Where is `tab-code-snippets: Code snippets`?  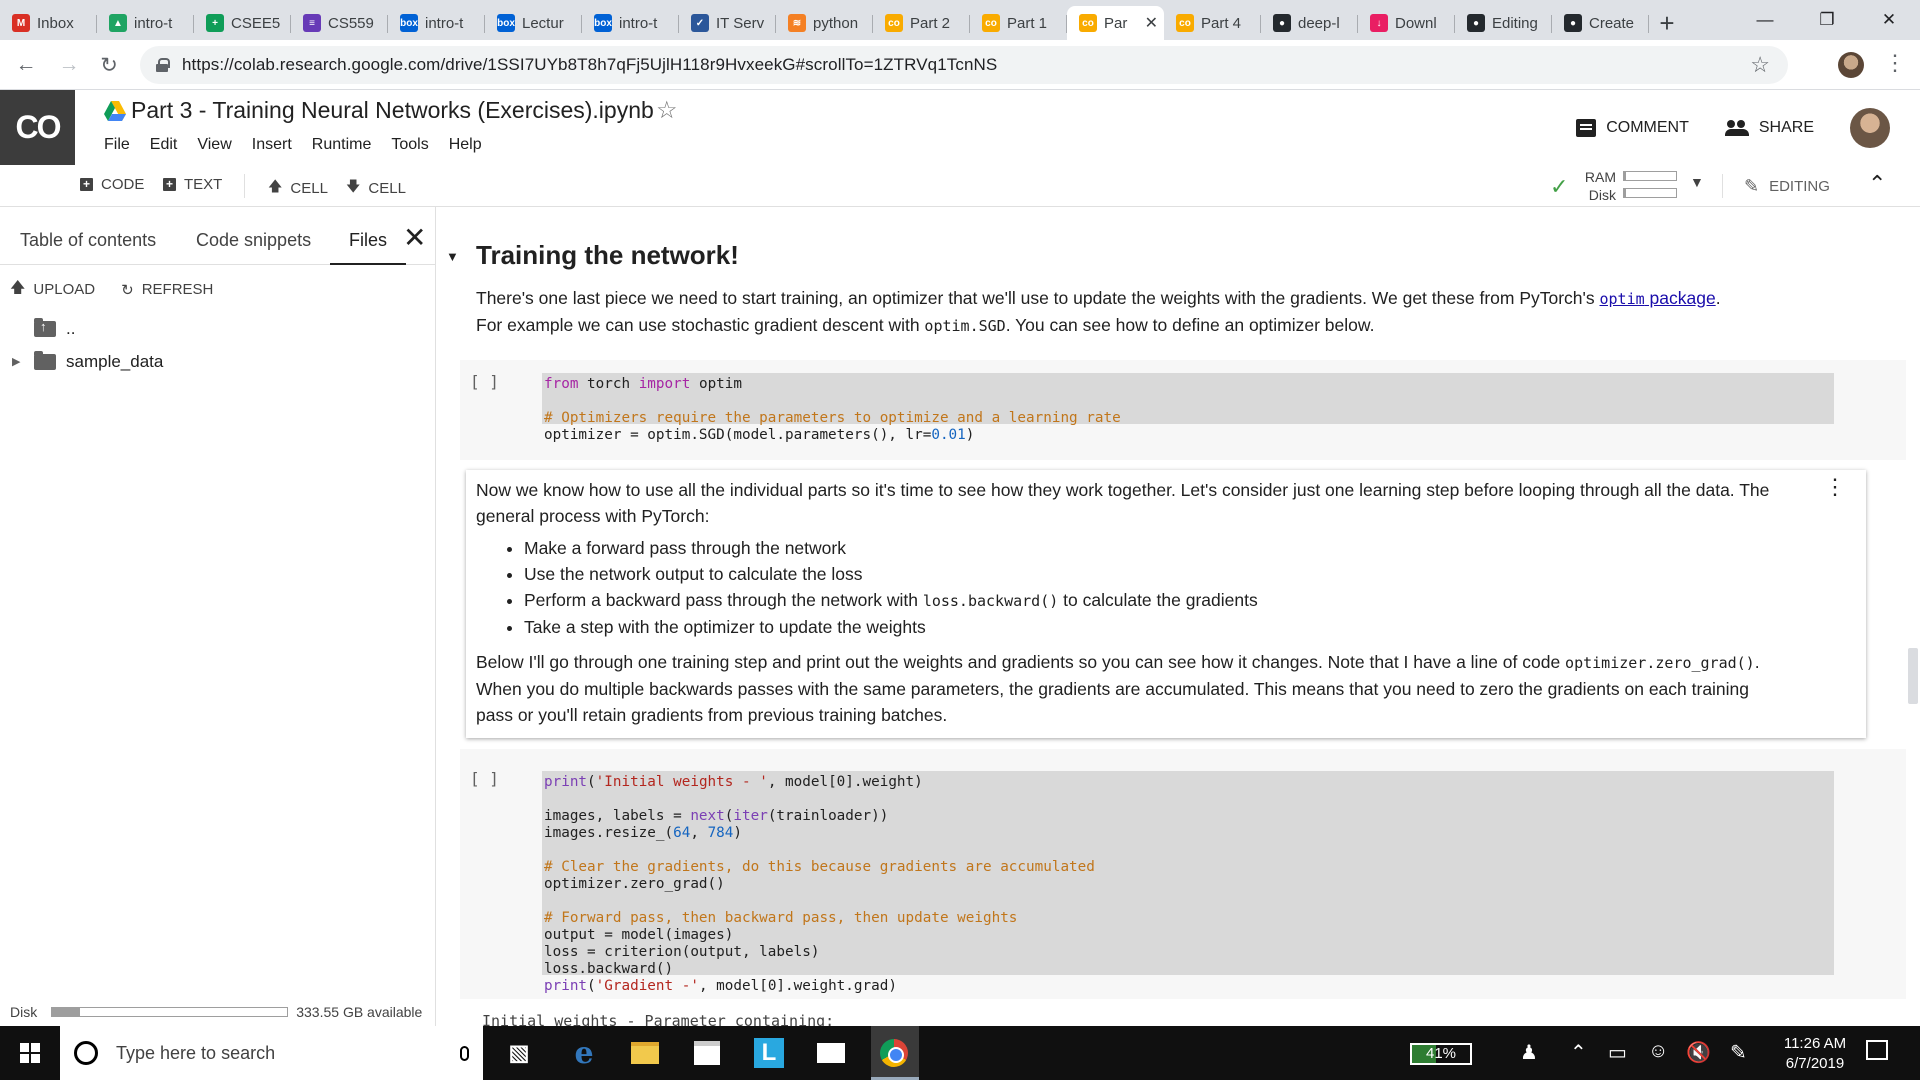 tab-code-snippets: Code snippets is located at coordinates (253, 240).